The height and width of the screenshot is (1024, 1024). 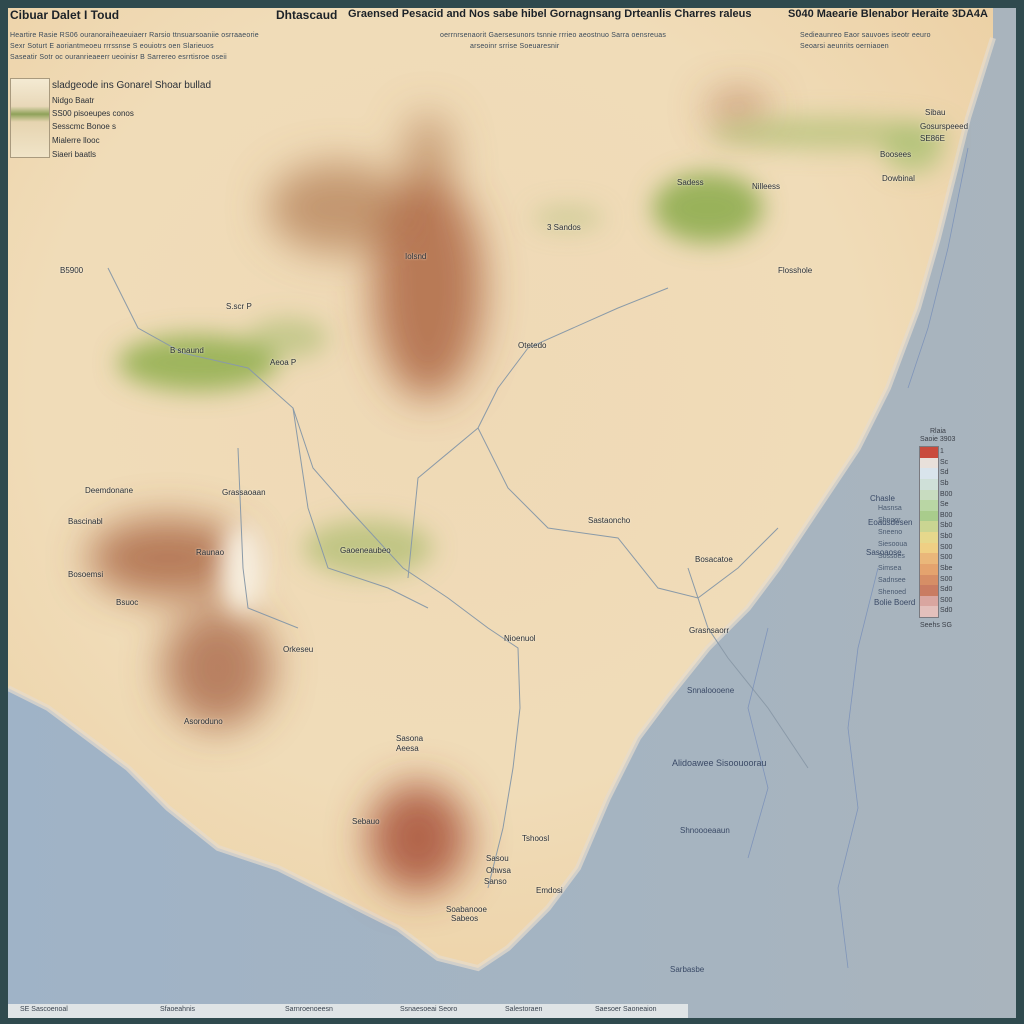 What do you see at coordinates (187, 350) in the screenshot?
I see `place-label: B snaund` at bounding box center [187, 350].